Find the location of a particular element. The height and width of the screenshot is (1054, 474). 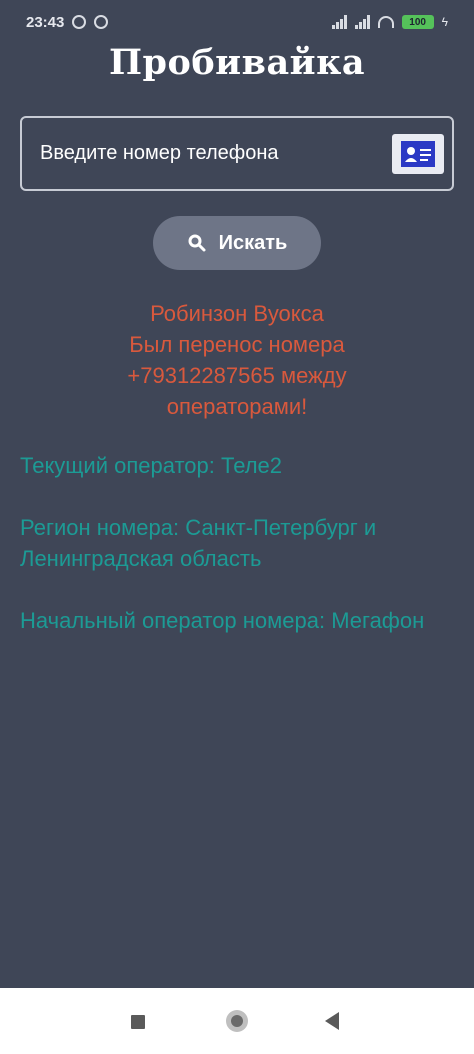

search-label: Искать is located at coordinates (253, 242).